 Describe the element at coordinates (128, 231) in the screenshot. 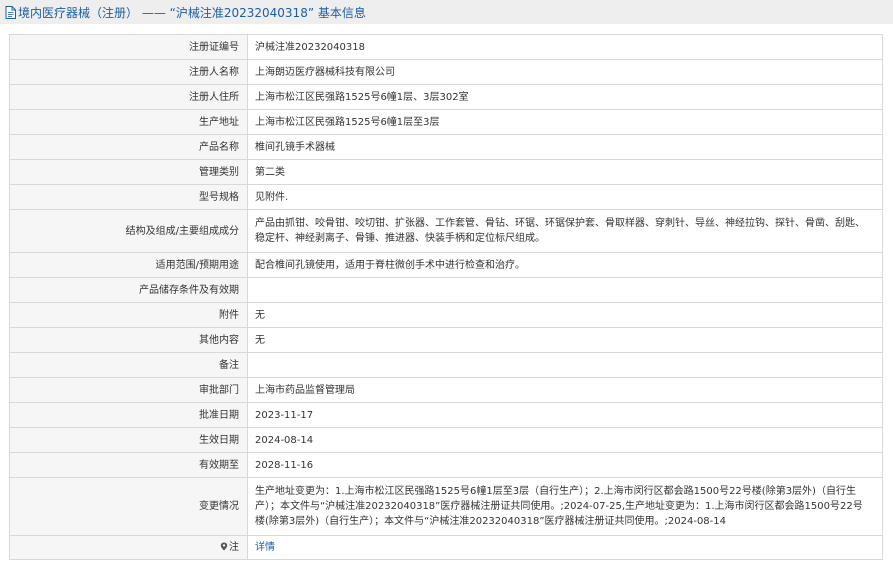

I see `row-label: 结构及组成/主要组成成分` at that location.